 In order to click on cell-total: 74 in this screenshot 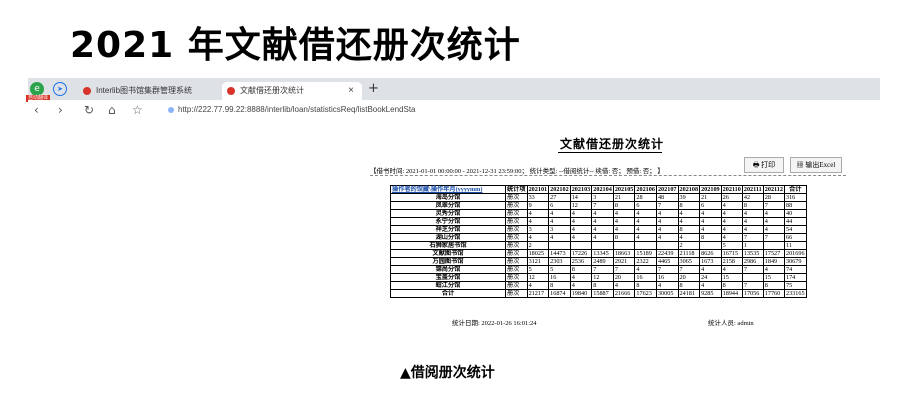, I will do `click(795, 269)`.